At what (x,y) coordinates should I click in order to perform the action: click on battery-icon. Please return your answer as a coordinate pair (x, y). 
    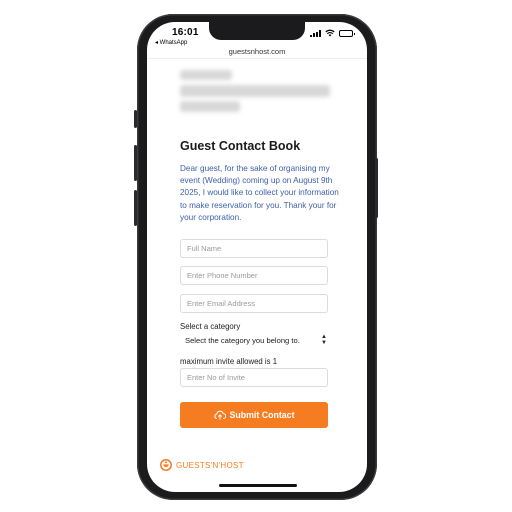
    Looking at the image, I should click on (347, 33).